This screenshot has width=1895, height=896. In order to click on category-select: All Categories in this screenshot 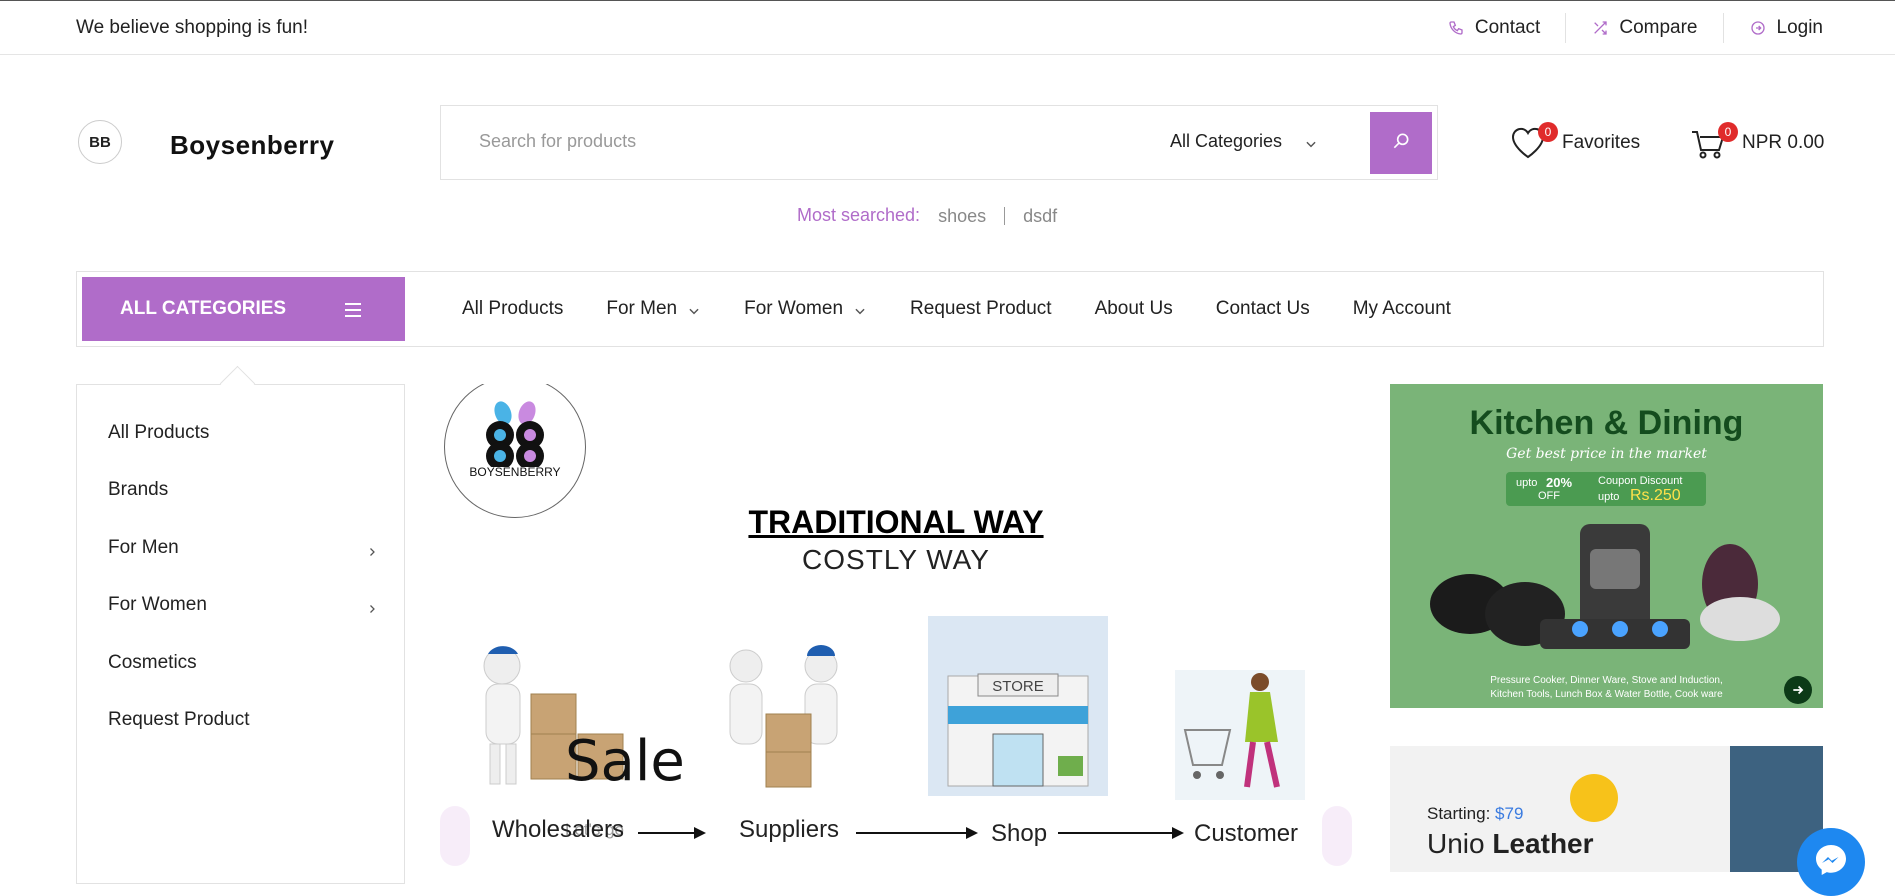, I will do `click(1244, 141)`.